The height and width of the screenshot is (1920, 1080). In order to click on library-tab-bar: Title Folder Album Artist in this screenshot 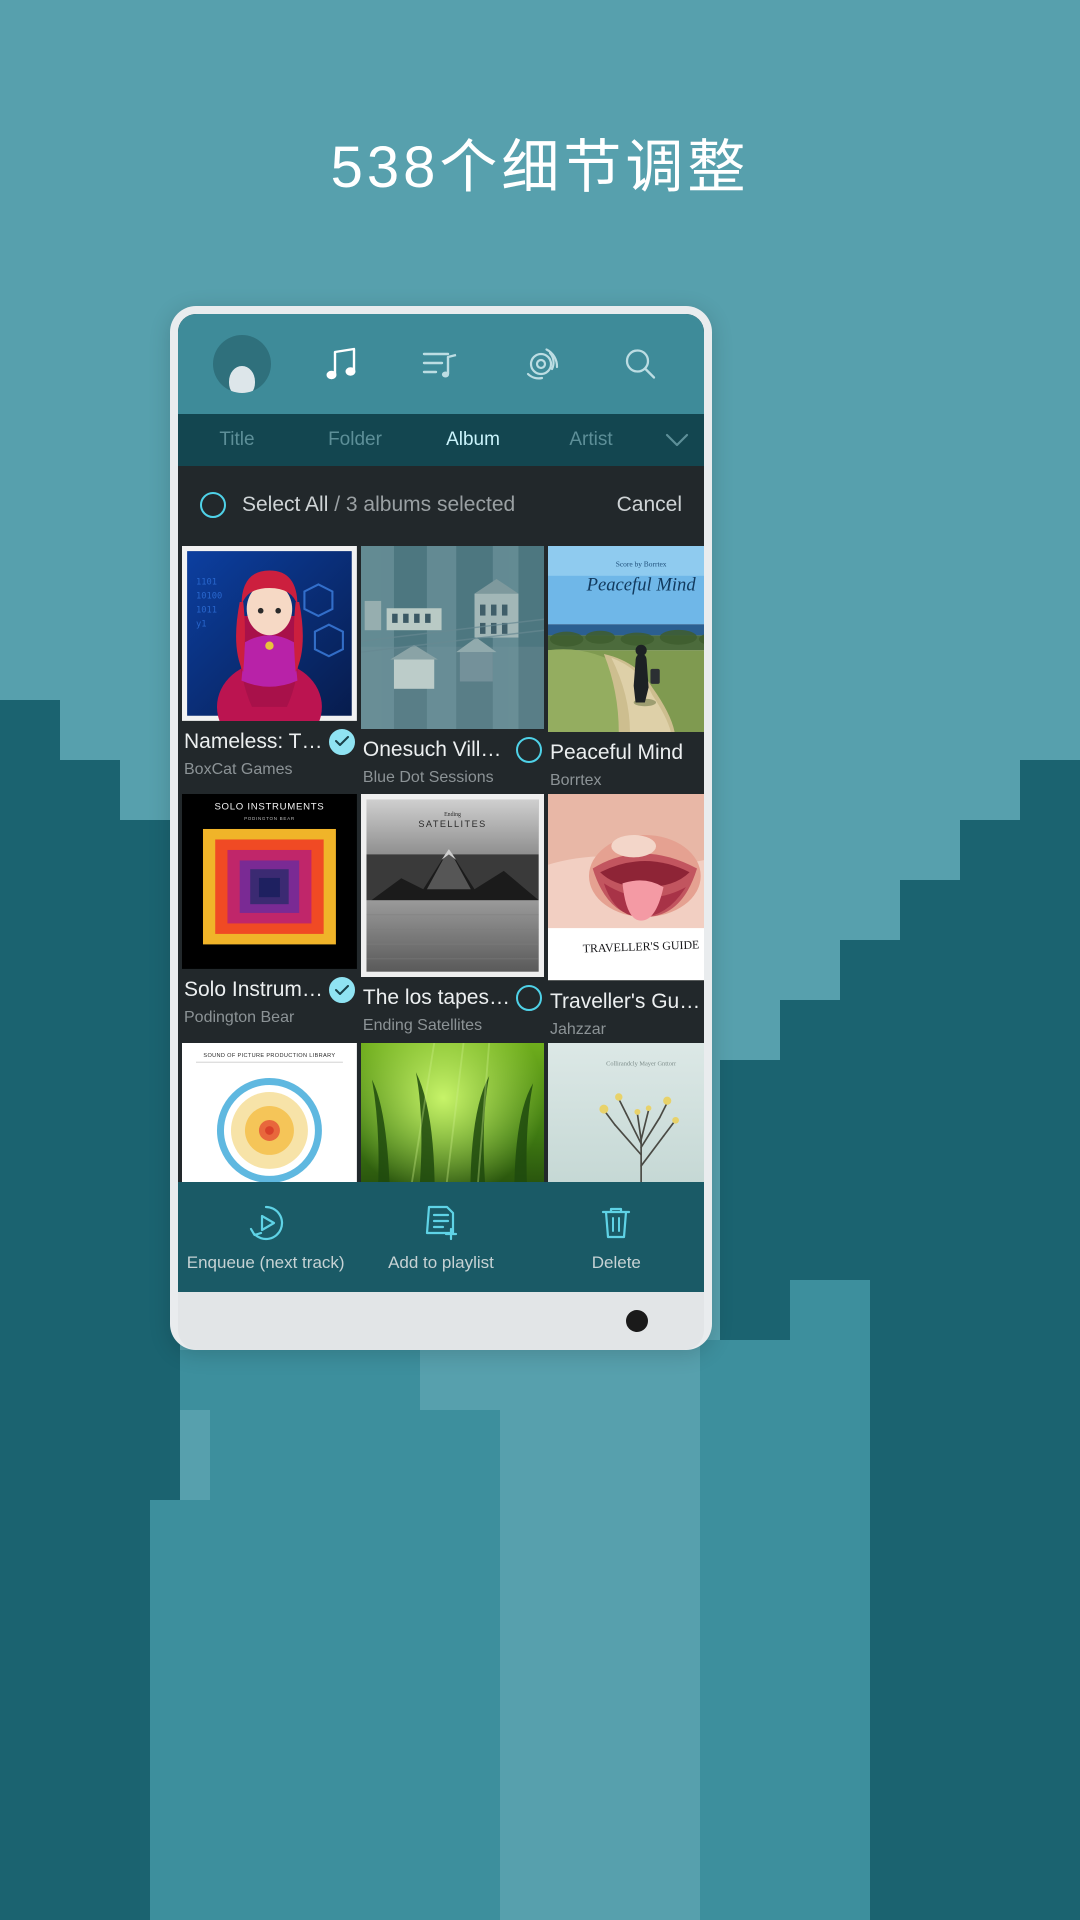, I will do `click(441, 440)`.